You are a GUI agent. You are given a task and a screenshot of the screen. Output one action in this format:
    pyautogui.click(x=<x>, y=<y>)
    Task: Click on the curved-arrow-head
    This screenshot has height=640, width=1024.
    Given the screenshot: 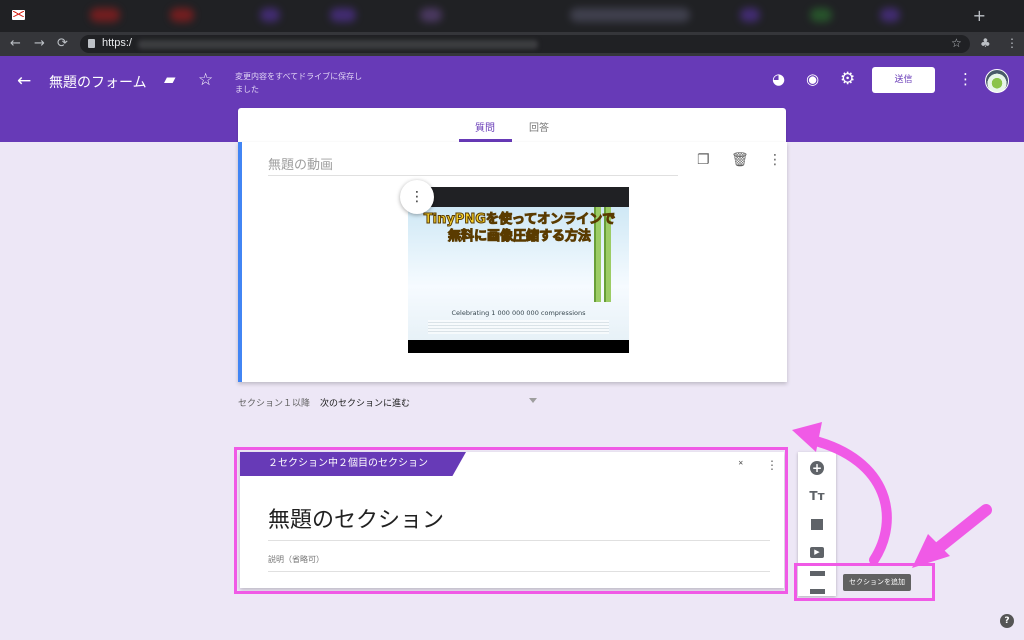 What is the action you would take?
    pyautogui.click(x=807, y=437)
    